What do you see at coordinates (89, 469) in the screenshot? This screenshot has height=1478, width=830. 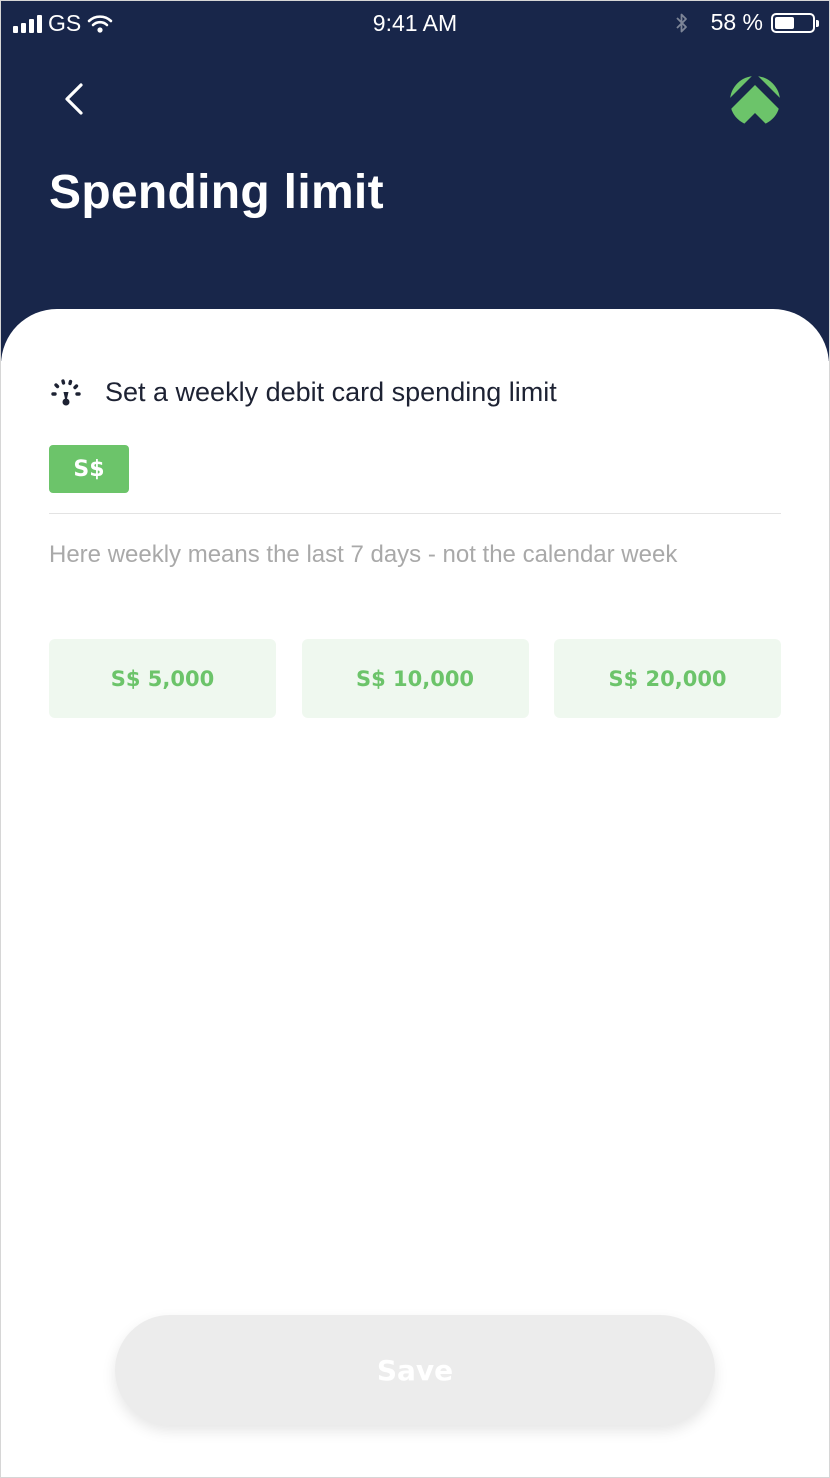 I see `currency-badge: S$` at bounding box center [89, 469].